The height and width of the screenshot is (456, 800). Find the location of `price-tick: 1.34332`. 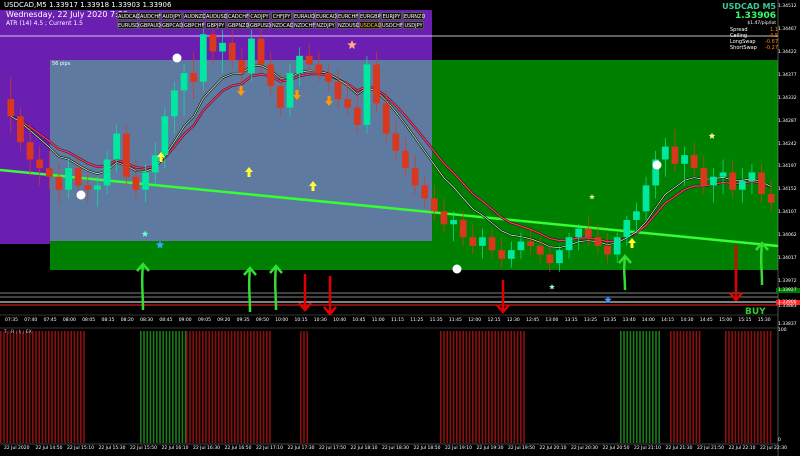

price-tick: 1.34332 is located at coordinates (787, 98).